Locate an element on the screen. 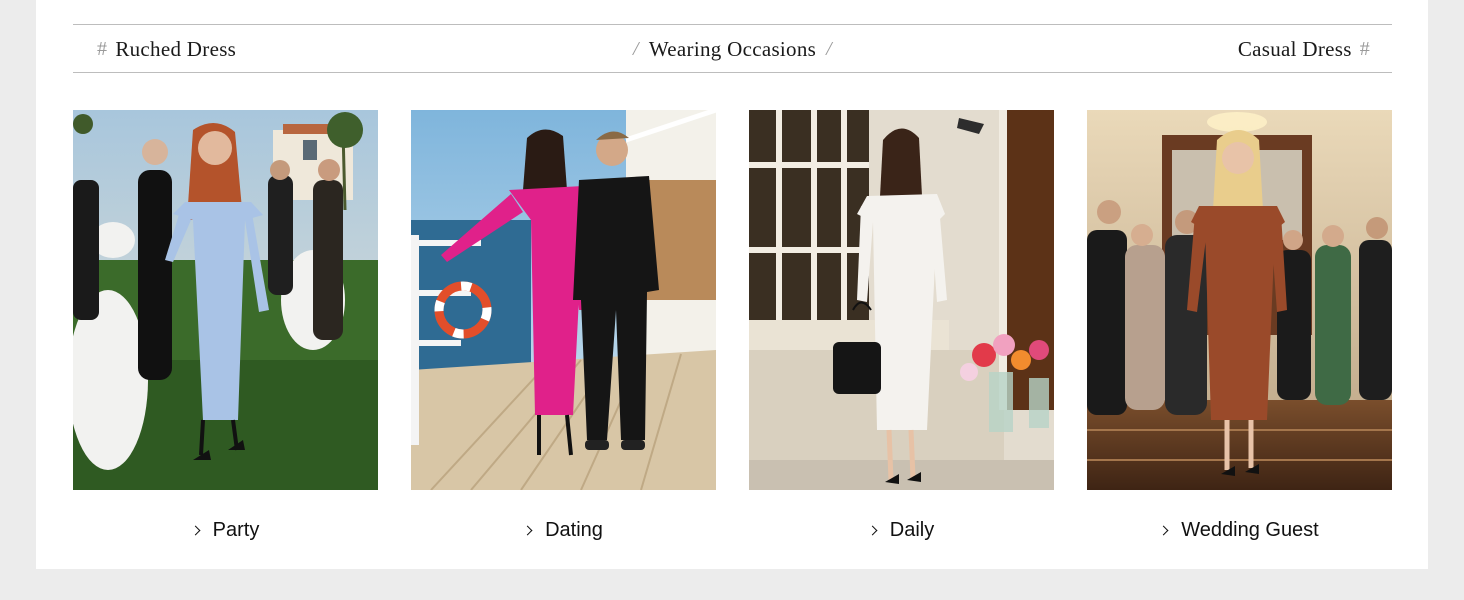 The width and height of the screenshot is (1464, 600). occasion-link-wedding-guest: Wedding Guest is located at coordinates (1239, 530).